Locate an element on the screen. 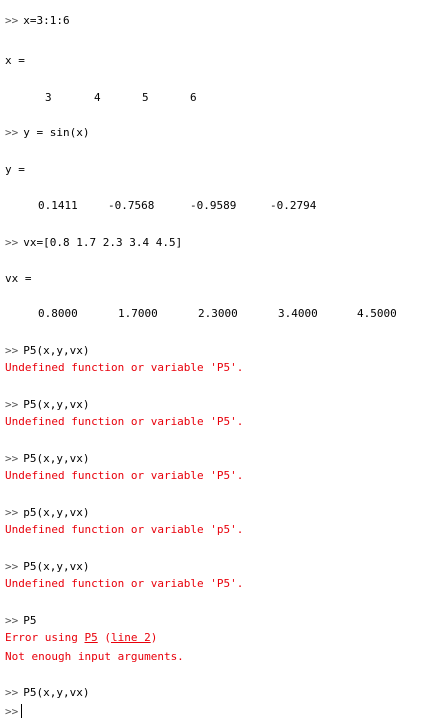 The height and width of the screenshot is (721, 423). output-label: y = is located at coordinates (15, 169).